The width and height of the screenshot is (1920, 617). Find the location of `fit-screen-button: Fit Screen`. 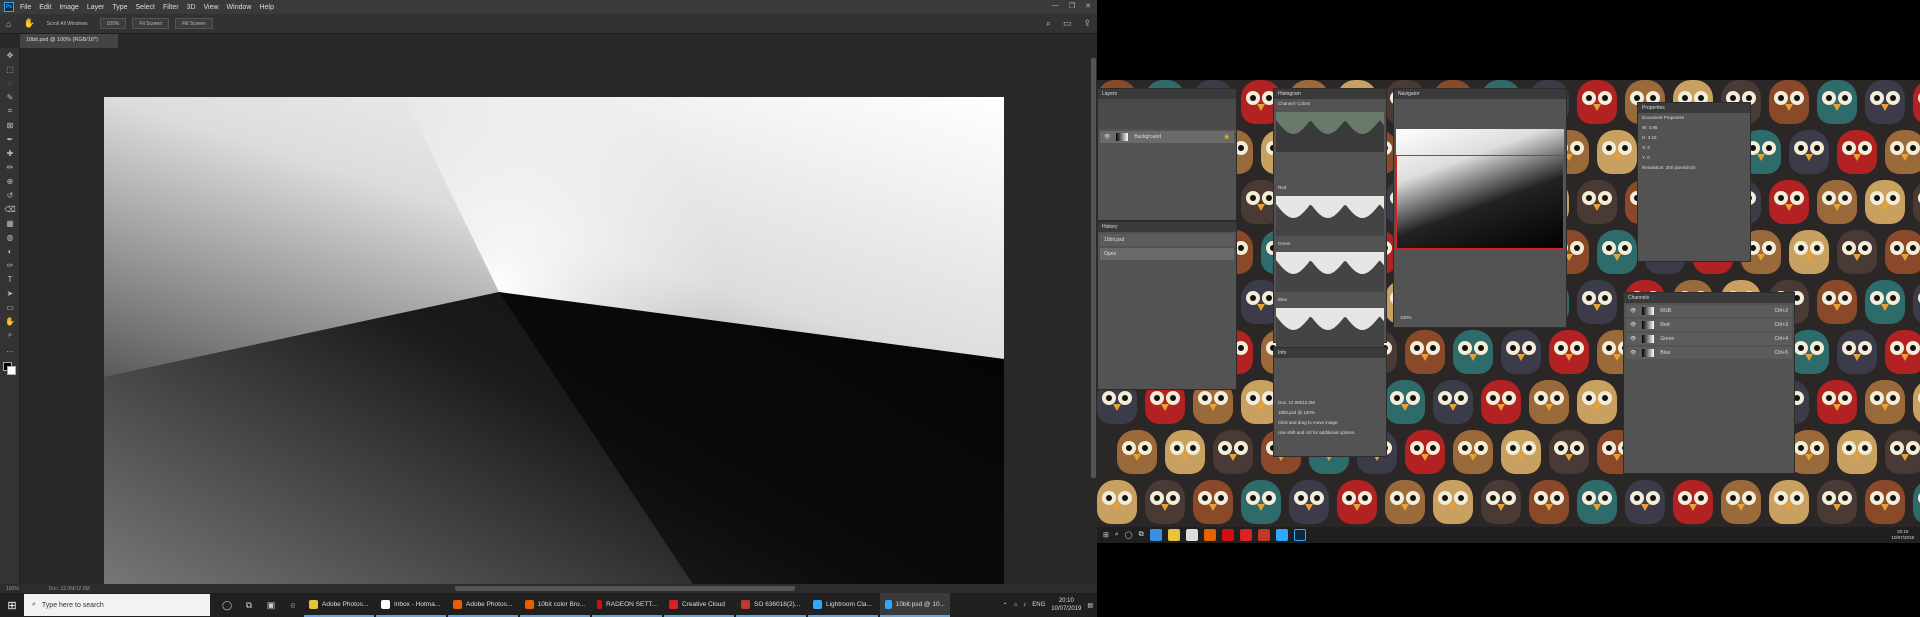

fit-screen-button: Fit Screen is located at coordinates (151, 23).